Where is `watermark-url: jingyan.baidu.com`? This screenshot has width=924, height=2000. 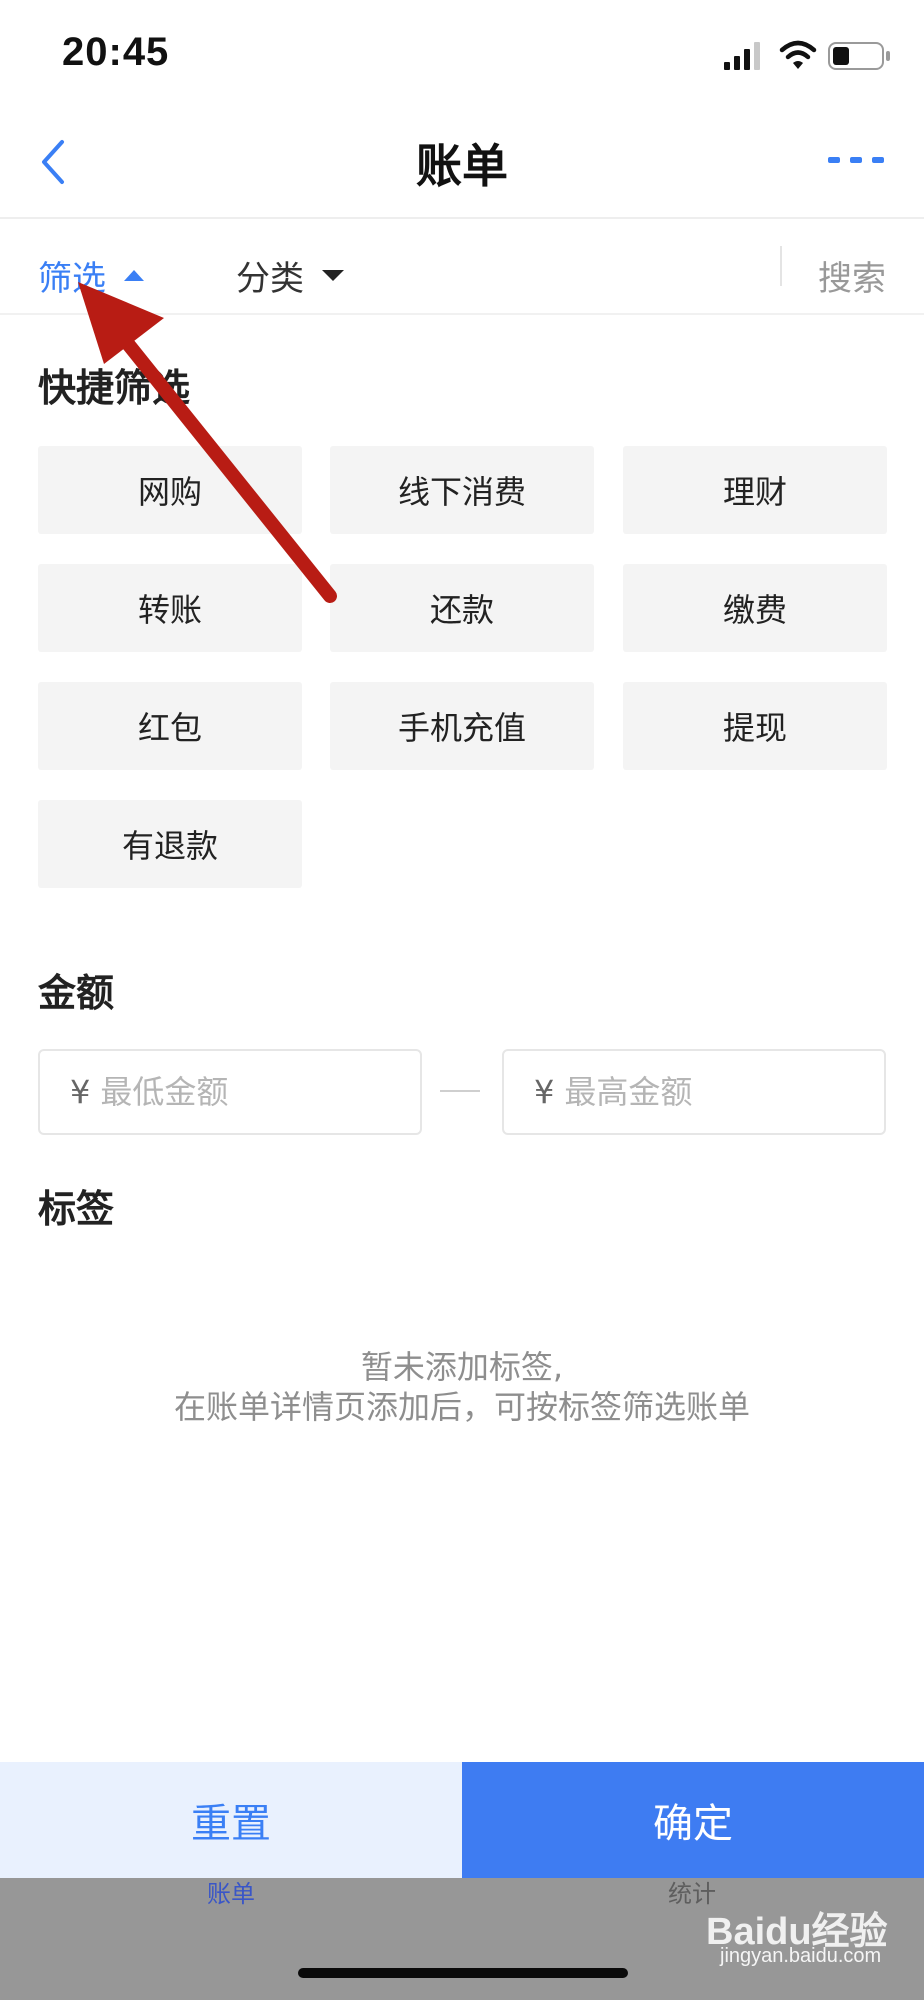 watermark-url: jingyan.baidu.com is located at coordinates (801, 1956).